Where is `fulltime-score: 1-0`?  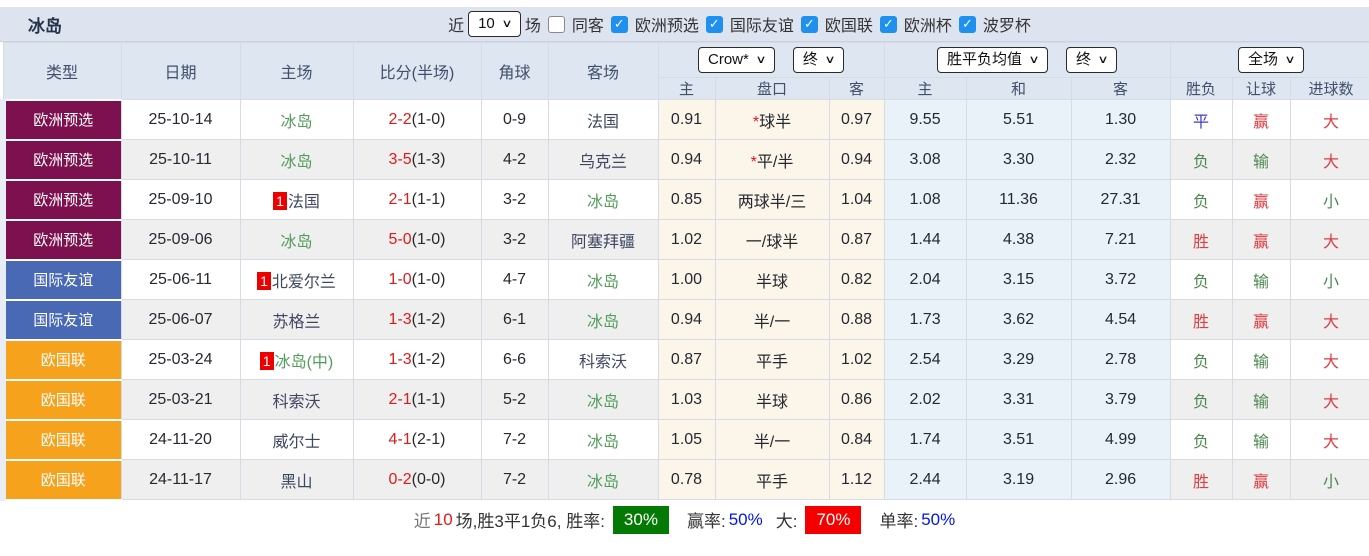
fulltime-score: 1-0 is located at coordinates (400, 279).